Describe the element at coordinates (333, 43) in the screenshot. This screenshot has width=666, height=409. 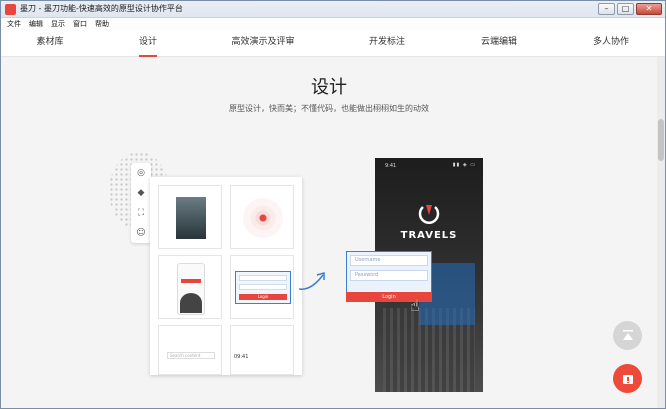
I see `feature-tabs: 素材库 设计 高效演示及评审 开发标注 云端编辑 多人协作` at that location.